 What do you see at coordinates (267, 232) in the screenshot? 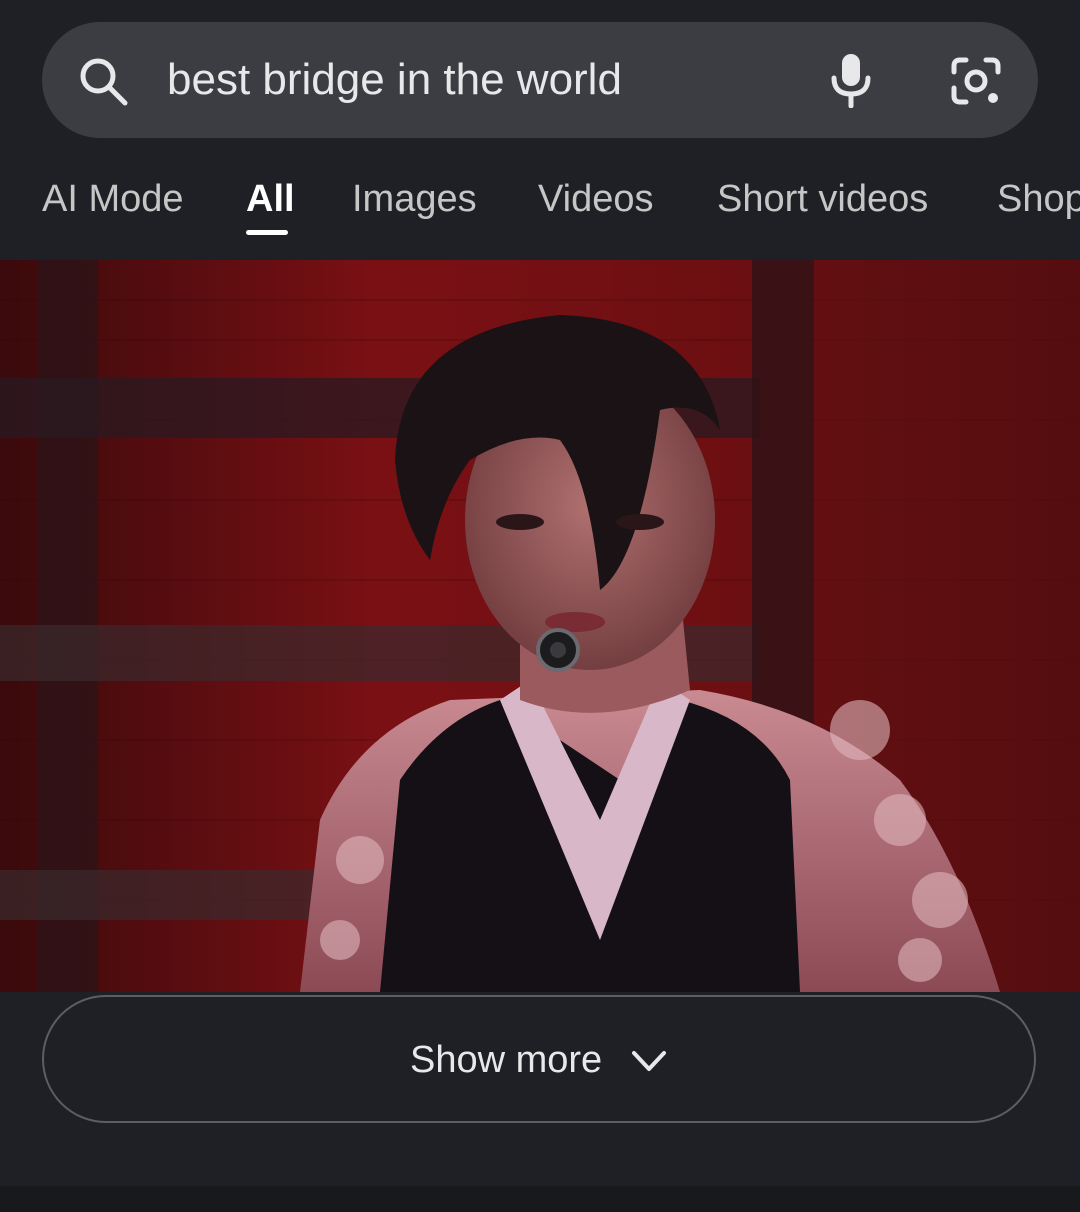
I see `active-tab-indicator` at bounding box center [267, 232].